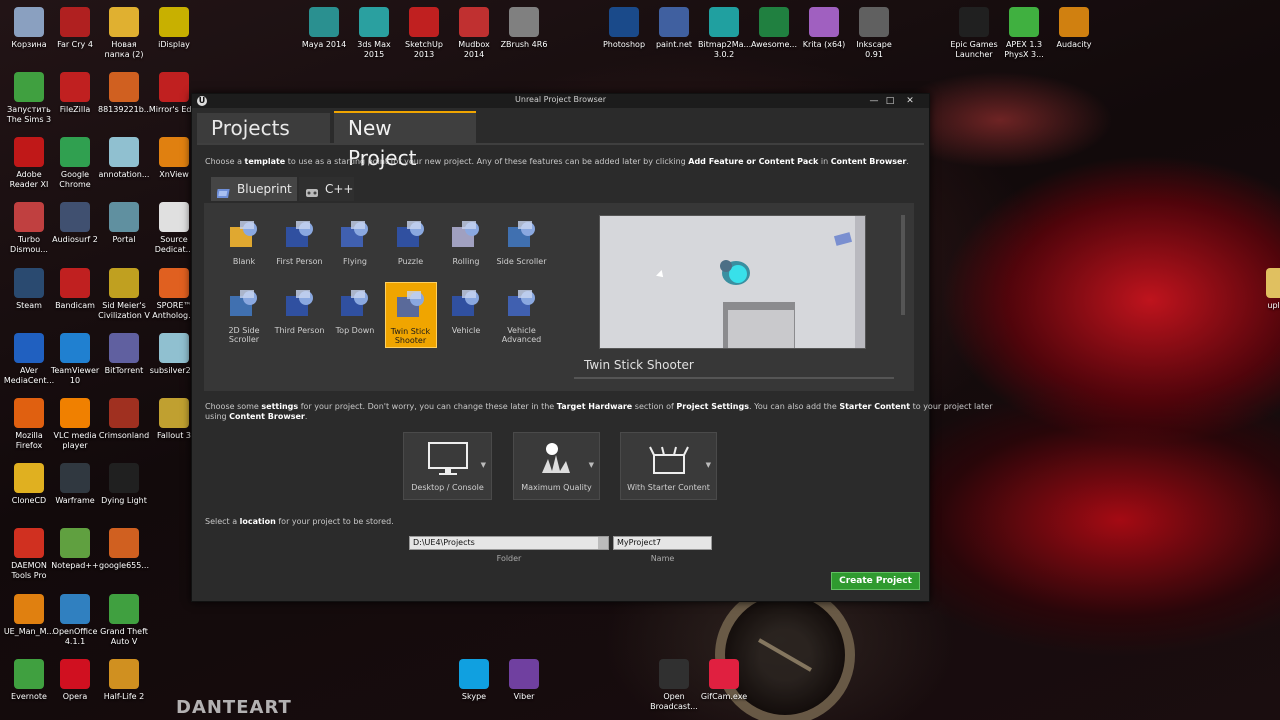  What do you see at coordinates (524, 28) in the screenshot?
I see `desktop-shortcut: ZBrush 4R6` at bounding box center [524, 28].